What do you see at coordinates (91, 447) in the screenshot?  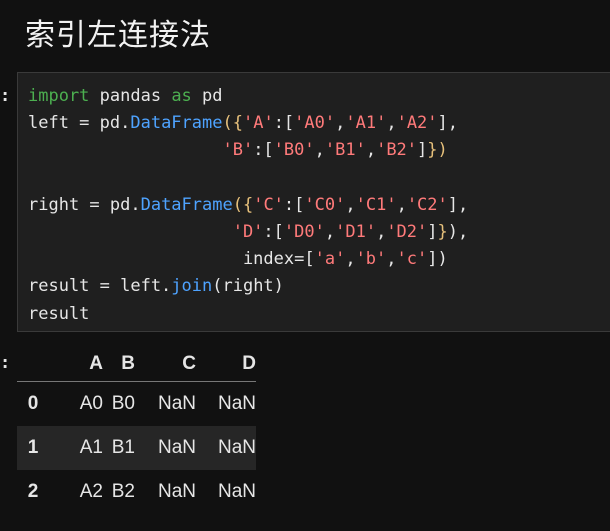 I see `cell-a: A1` at bounding box center [91, 447].